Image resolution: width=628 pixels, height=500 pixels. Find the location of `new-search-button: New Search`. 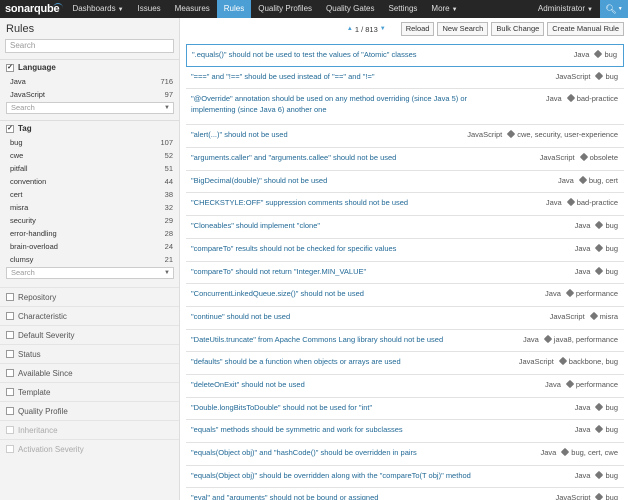

new-search-button: New Search is located at coordinates (463, 29).